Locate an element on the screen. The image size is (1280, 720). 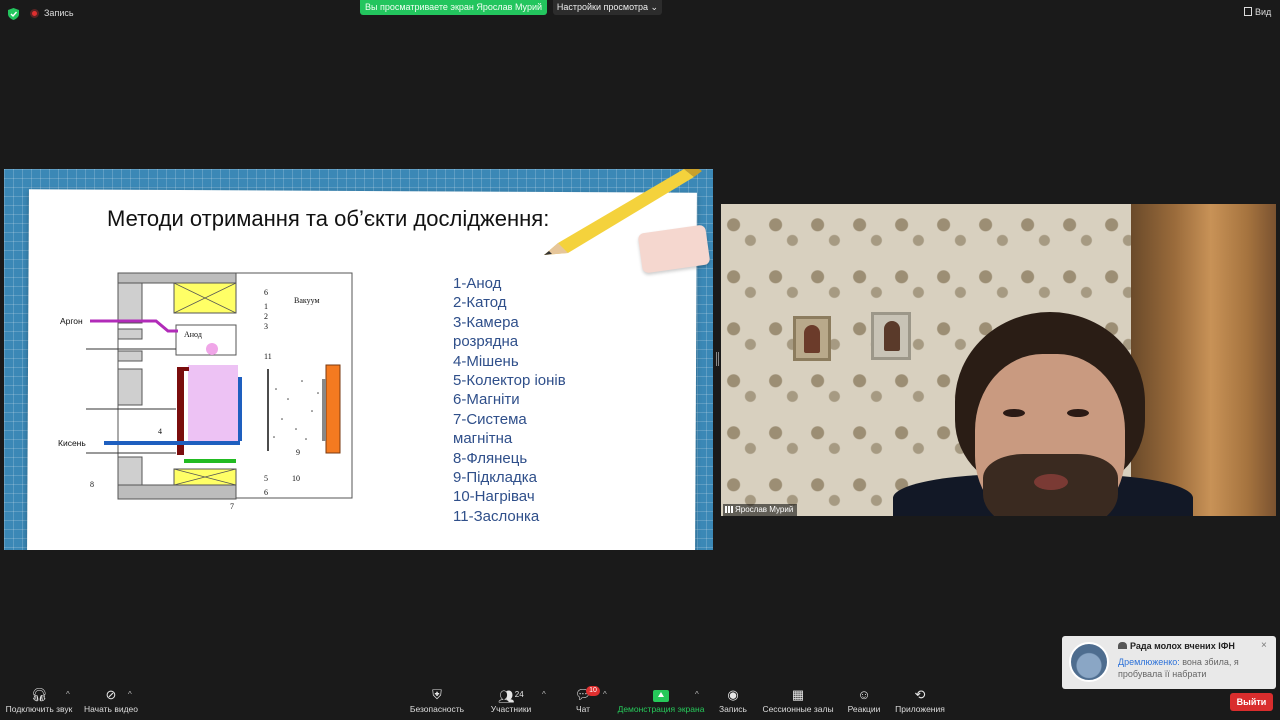
share-screen-button: Демонстрация экрана is located at coordinates (661, 702).